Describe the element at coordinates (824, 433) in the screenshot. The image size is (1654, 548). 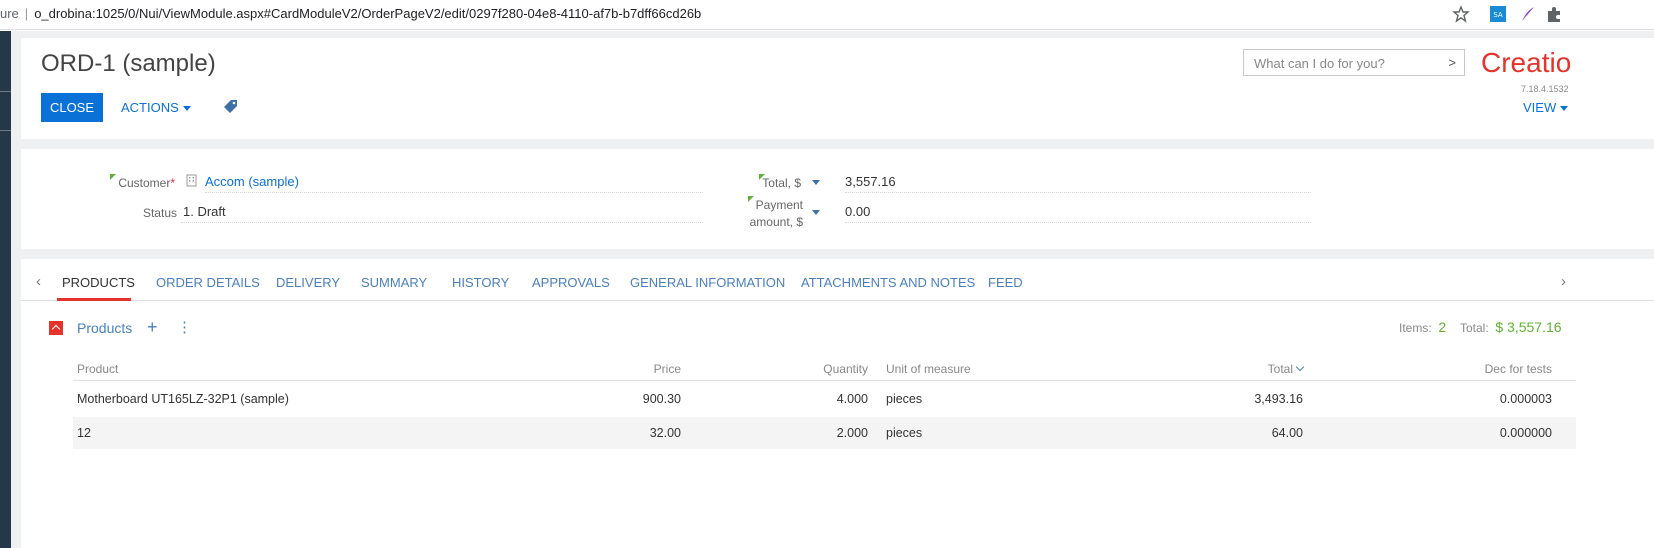
I see `table-row: 12 32.00 2.000 pieces 64.00 0.000000` at that location.